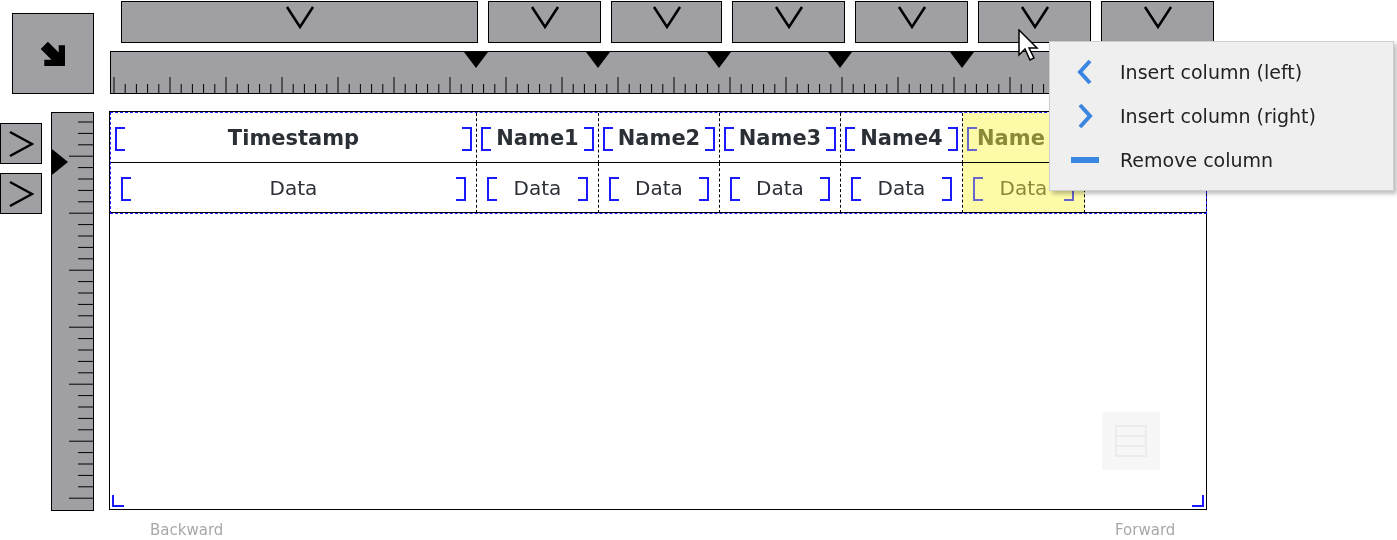  I want to click on chevron-left-icon, so click(1085, 72).